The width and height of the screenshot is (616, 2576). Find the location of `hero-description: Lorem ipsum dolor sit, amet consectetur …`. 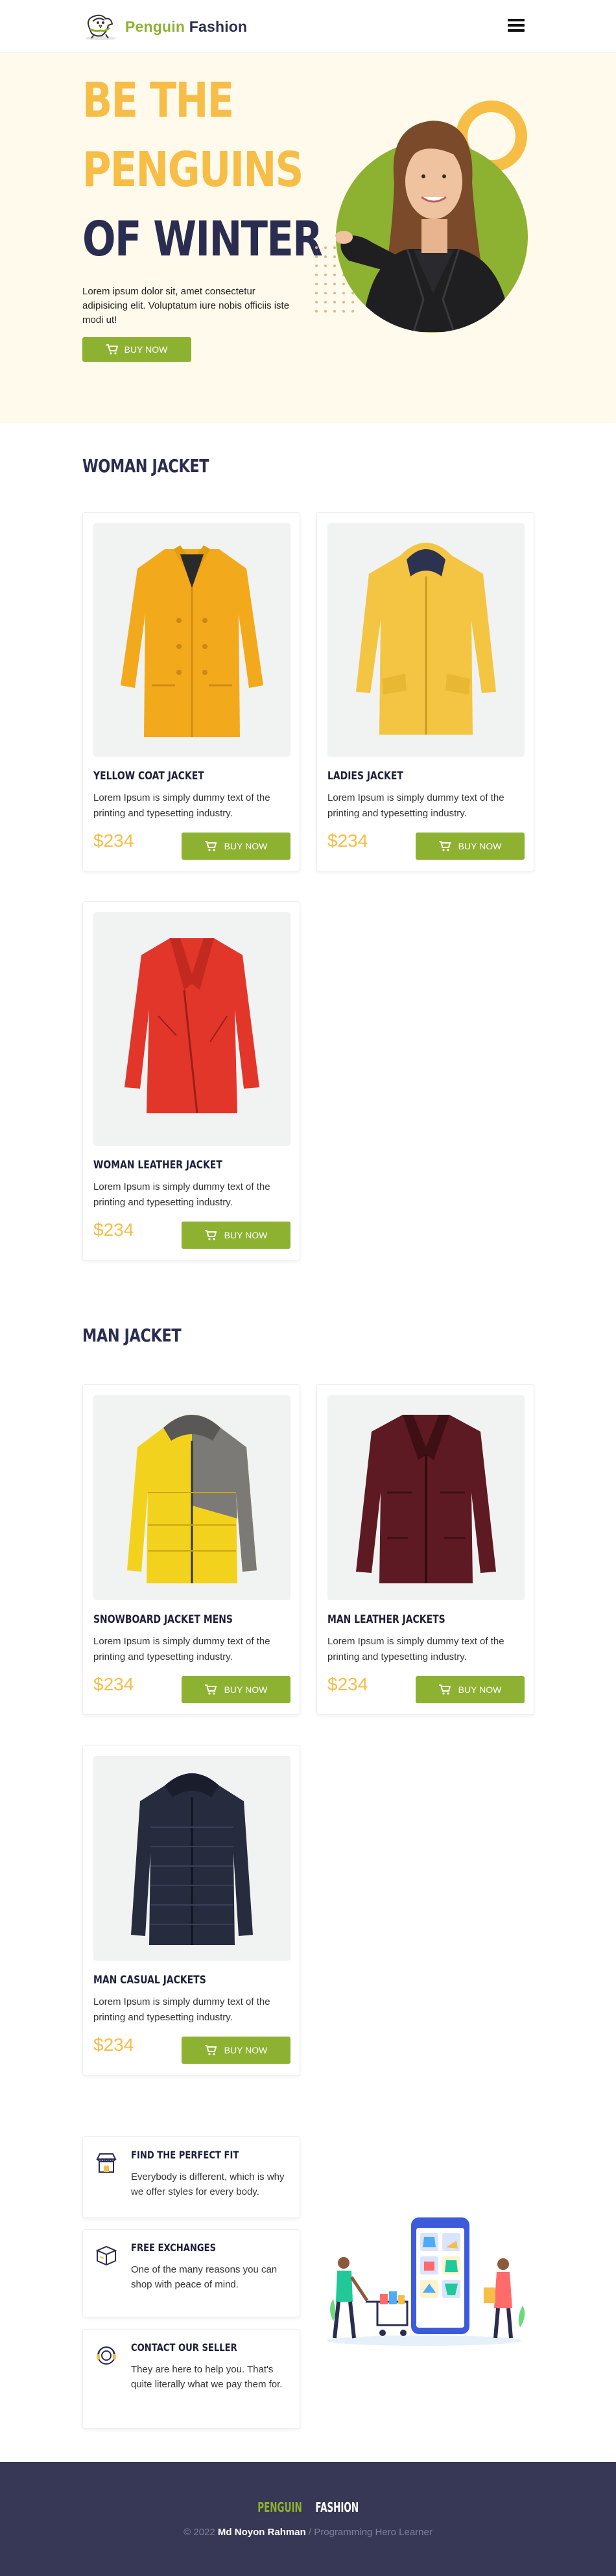

hero-description: Lorem ipsum dolor sit, amet consectetur … is located at coordinates (186, 305).